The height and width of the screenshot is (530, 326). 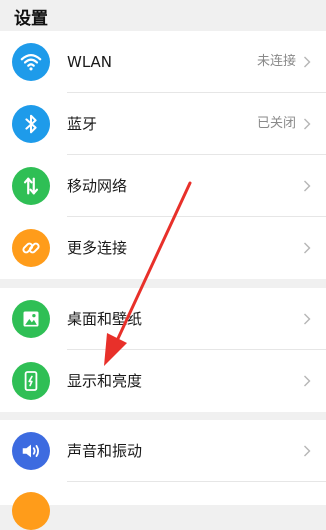 I want to click on bluetooth-icon, so click(x=31, y=124).